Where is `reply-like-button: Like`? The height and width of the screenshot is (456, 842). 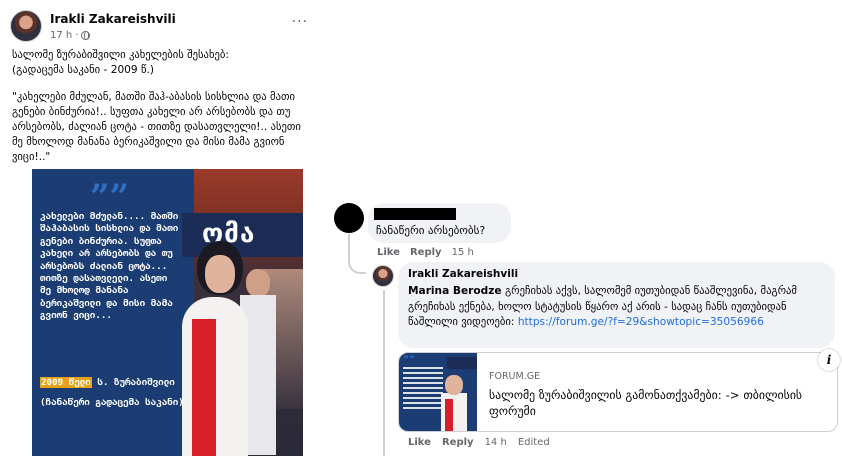
reply-like-button: Like is located at coordinates (419, 442).